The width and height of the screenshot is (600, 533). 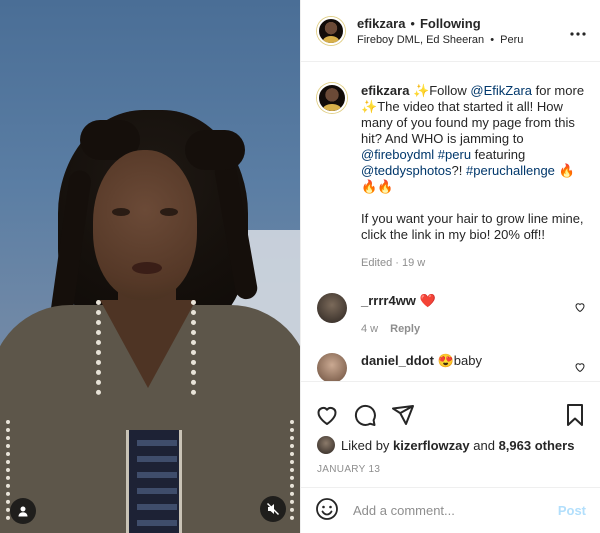 I want to click on caption-fragment: Follow, so click(x=450, y=90).